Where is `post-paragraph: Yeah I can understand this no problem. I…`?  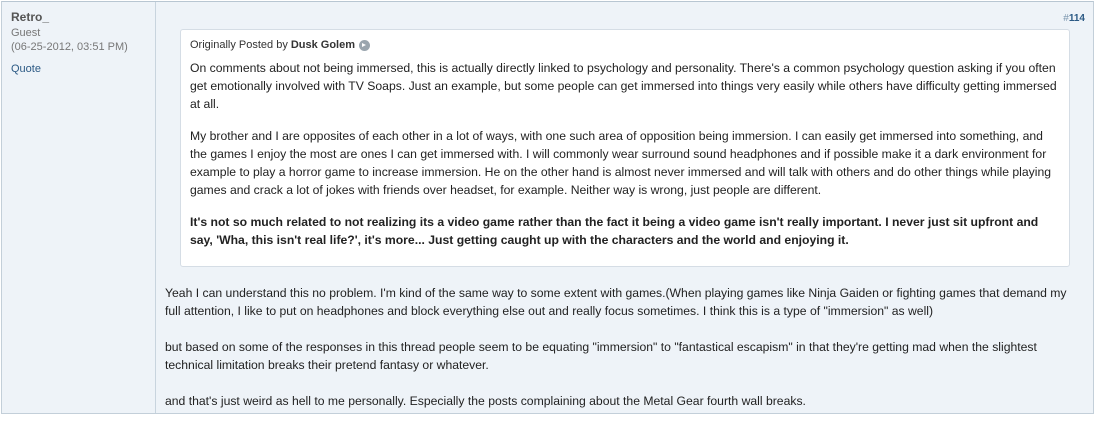 post-paragraph: Yeah I can understand this no problem. I… is located at coordinates (616, 302).